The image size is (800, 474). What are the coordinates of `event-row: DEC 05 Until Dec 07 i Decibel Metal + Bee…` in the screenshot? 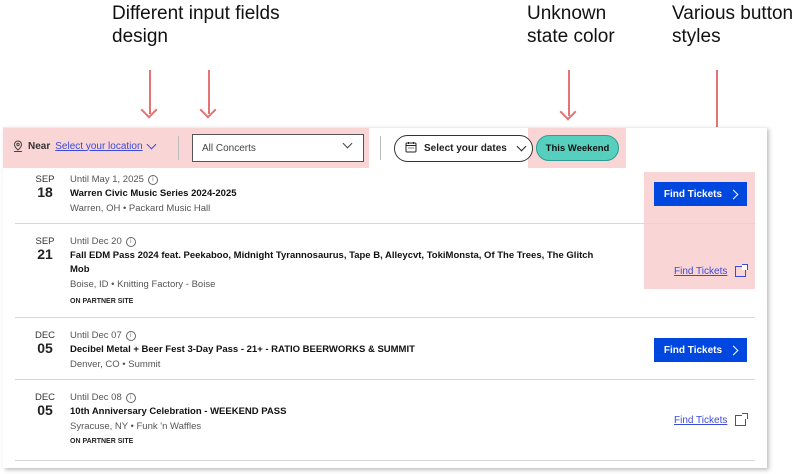 It's located at (385, 349).